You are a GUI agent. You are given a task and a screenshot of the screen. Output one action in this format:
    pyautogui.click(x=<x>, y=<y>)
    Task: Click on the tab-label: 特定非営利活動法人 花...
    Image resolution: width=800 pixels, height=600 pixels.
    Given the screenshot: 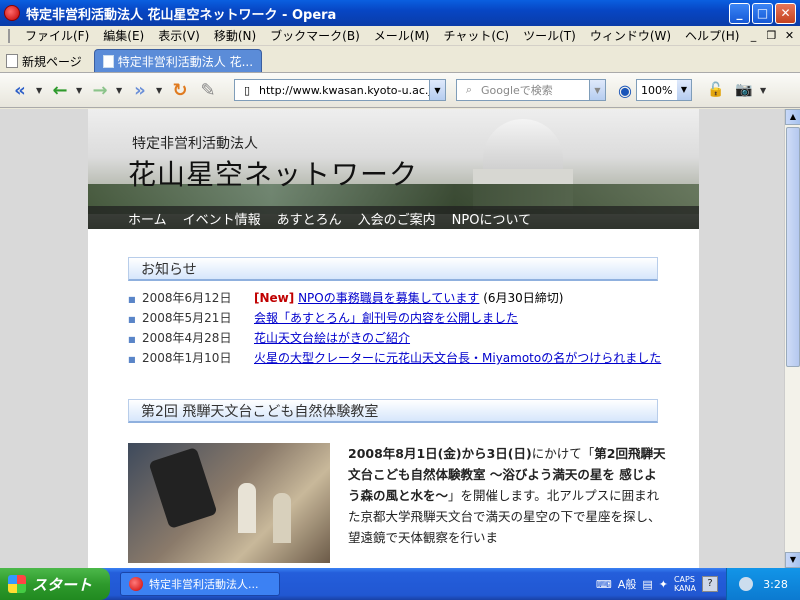 What is the action you would take?
    pyautogui.click(x=185, y=61)
    